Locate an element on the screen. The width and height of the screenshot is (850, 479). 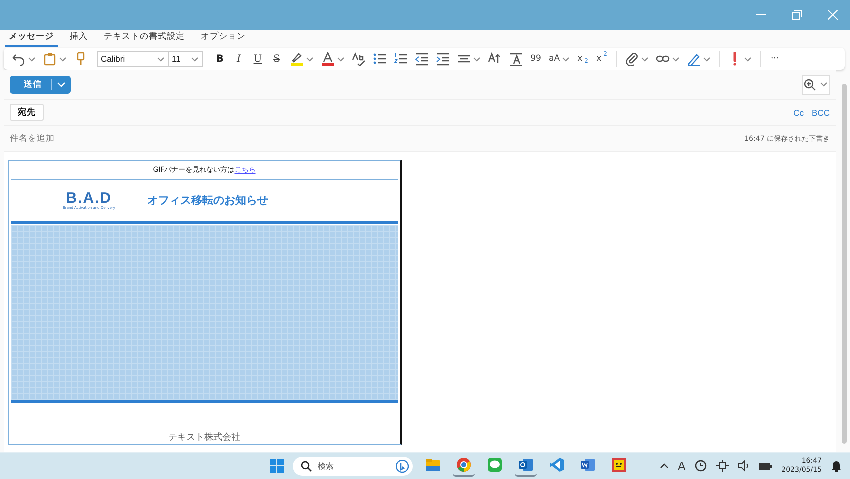
cc-link: Cc is located at coordinates (799, 113).